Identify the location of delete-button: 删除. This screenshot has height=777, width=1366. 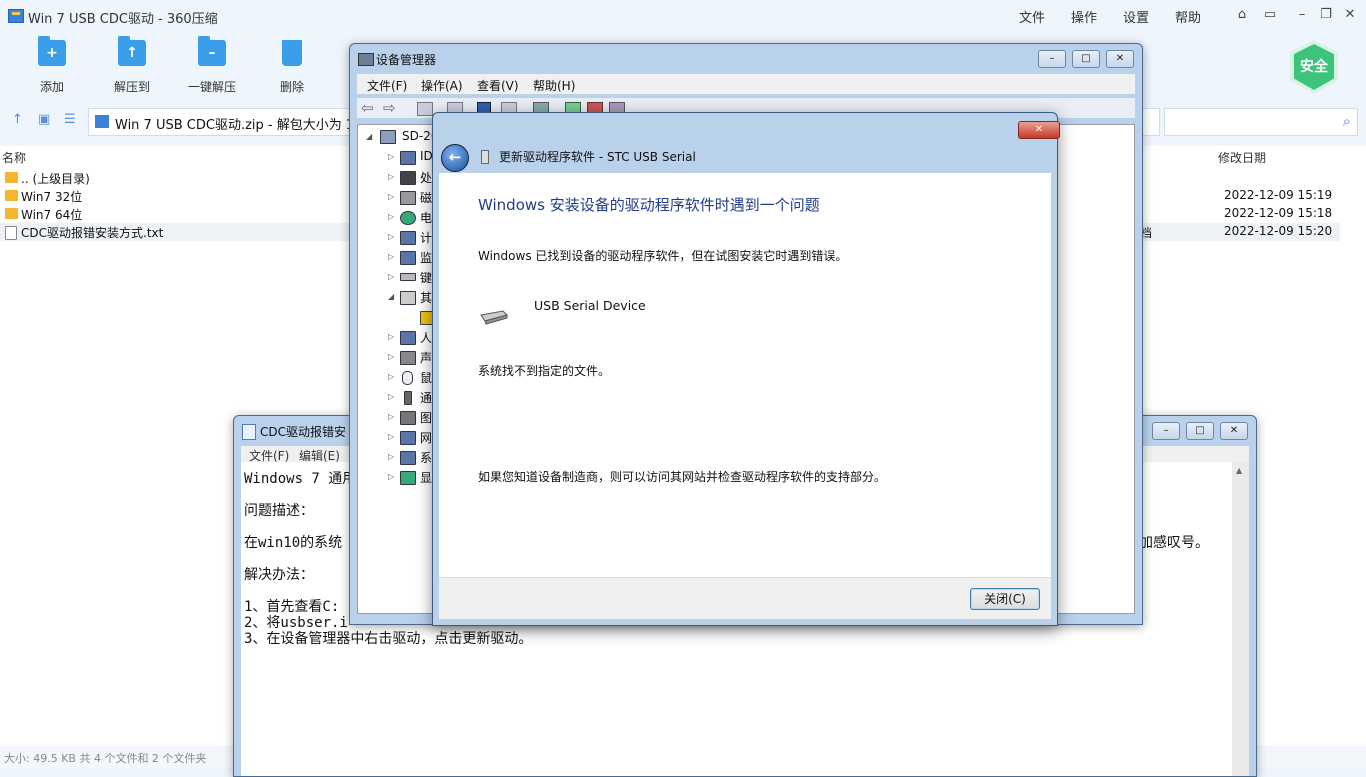
(292, 67).